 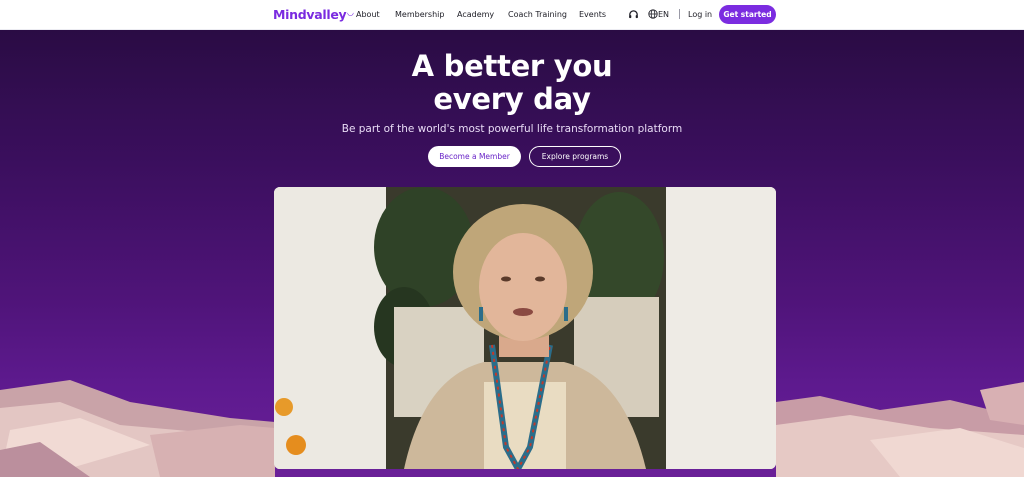 What do you see at coordinates (663, 14) in the screenshot?
I see `language-selector: EN` at bounding box center [663, 14].